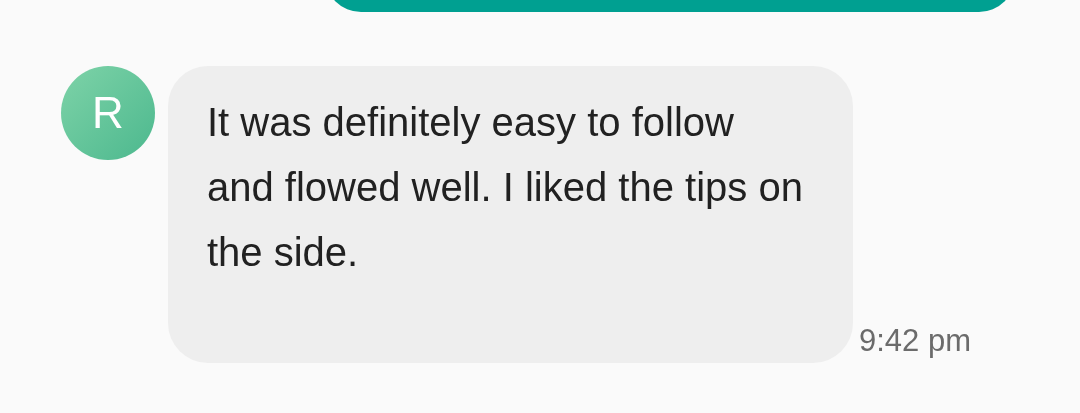 The height and width of the screenshot is (413, 1080). Describe the element at coordinates (915, 341) in the screenshot. I see `message-time: 9:42 pm` at that location.